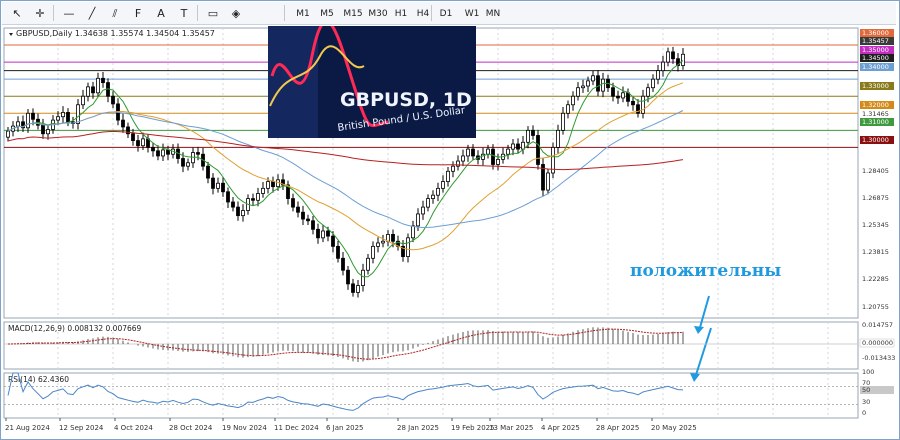 Image resolution: width=900 pixels, height=440 pixels. What do you see at coordinates (40, 14) in the screenshot?
I see `crosshair-icon: ✛` at bounding box center [40, 14].